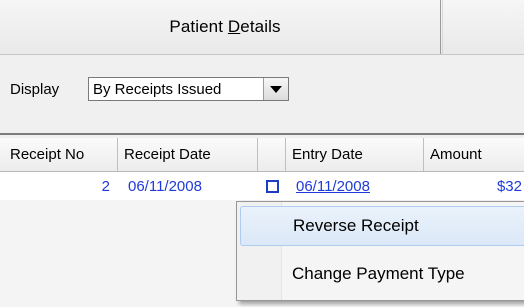 The image size is (524, 307). Describe the element at coordinates (382, 274) in the screenshot. I see `menu-item-change-payment-type: Change Payment Type` at that location.